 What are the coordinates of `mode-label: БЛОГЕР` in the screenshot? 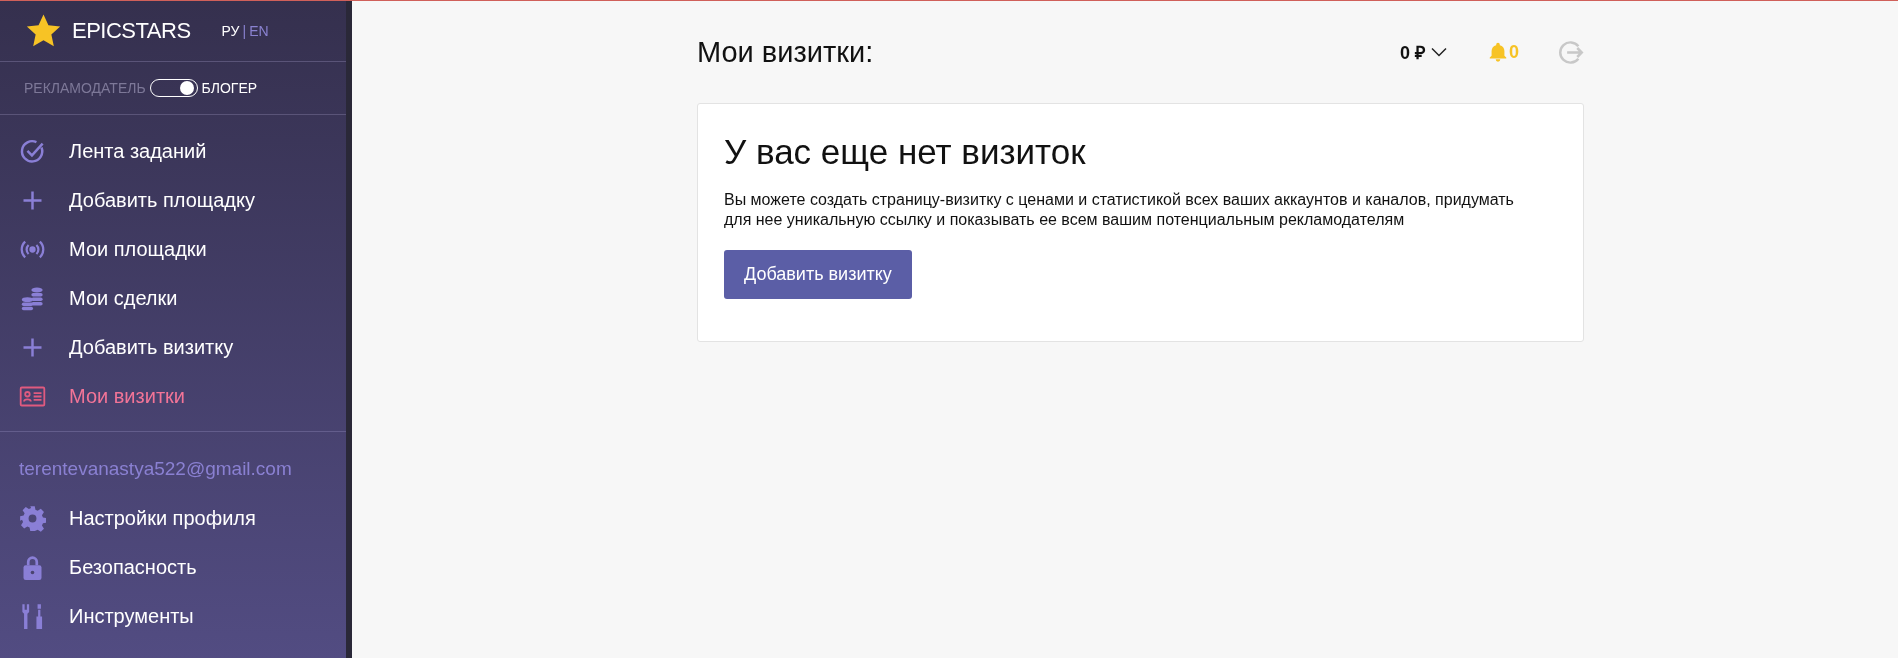 It's located at (229, 88).